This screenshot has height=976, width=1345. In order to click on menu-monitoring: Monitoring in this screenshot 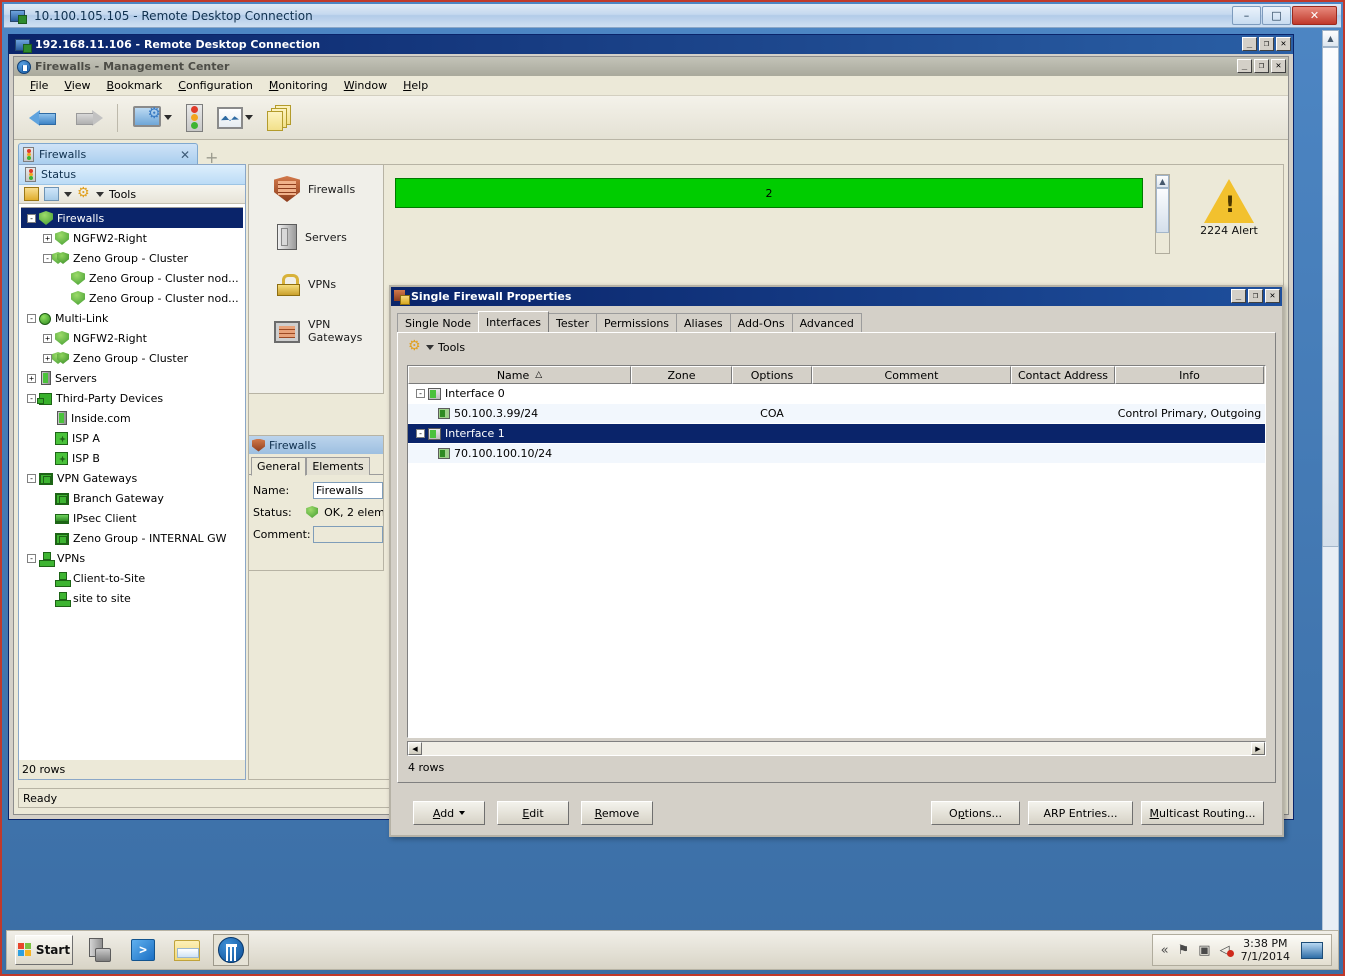, I will do `click(298, 85)`.